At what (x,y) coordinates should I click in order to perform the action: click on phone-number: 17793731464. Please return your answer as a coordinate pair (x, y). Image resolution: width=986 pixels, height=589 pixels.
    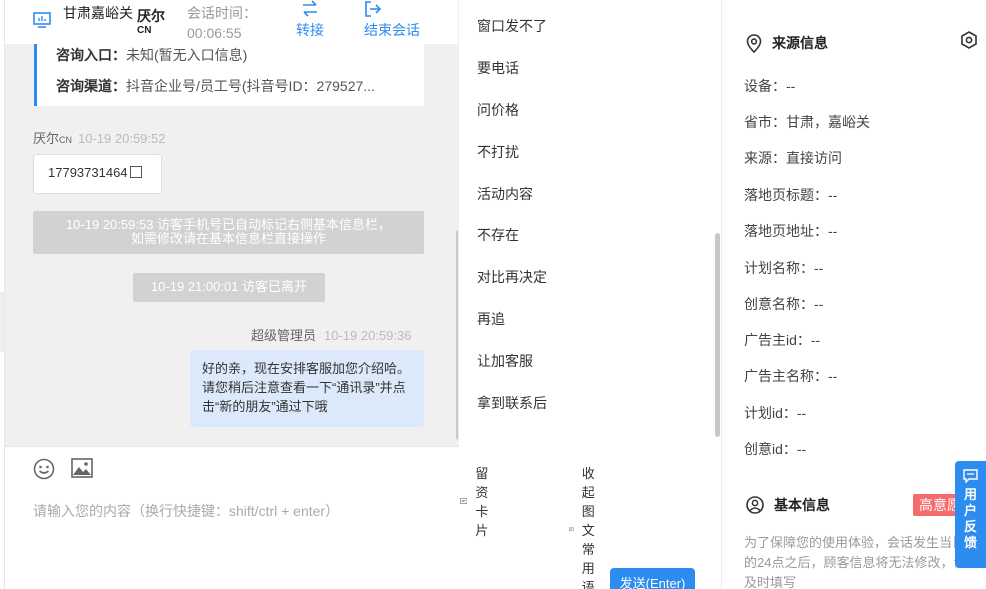
    Looking at the image, I should click on (88, 172).